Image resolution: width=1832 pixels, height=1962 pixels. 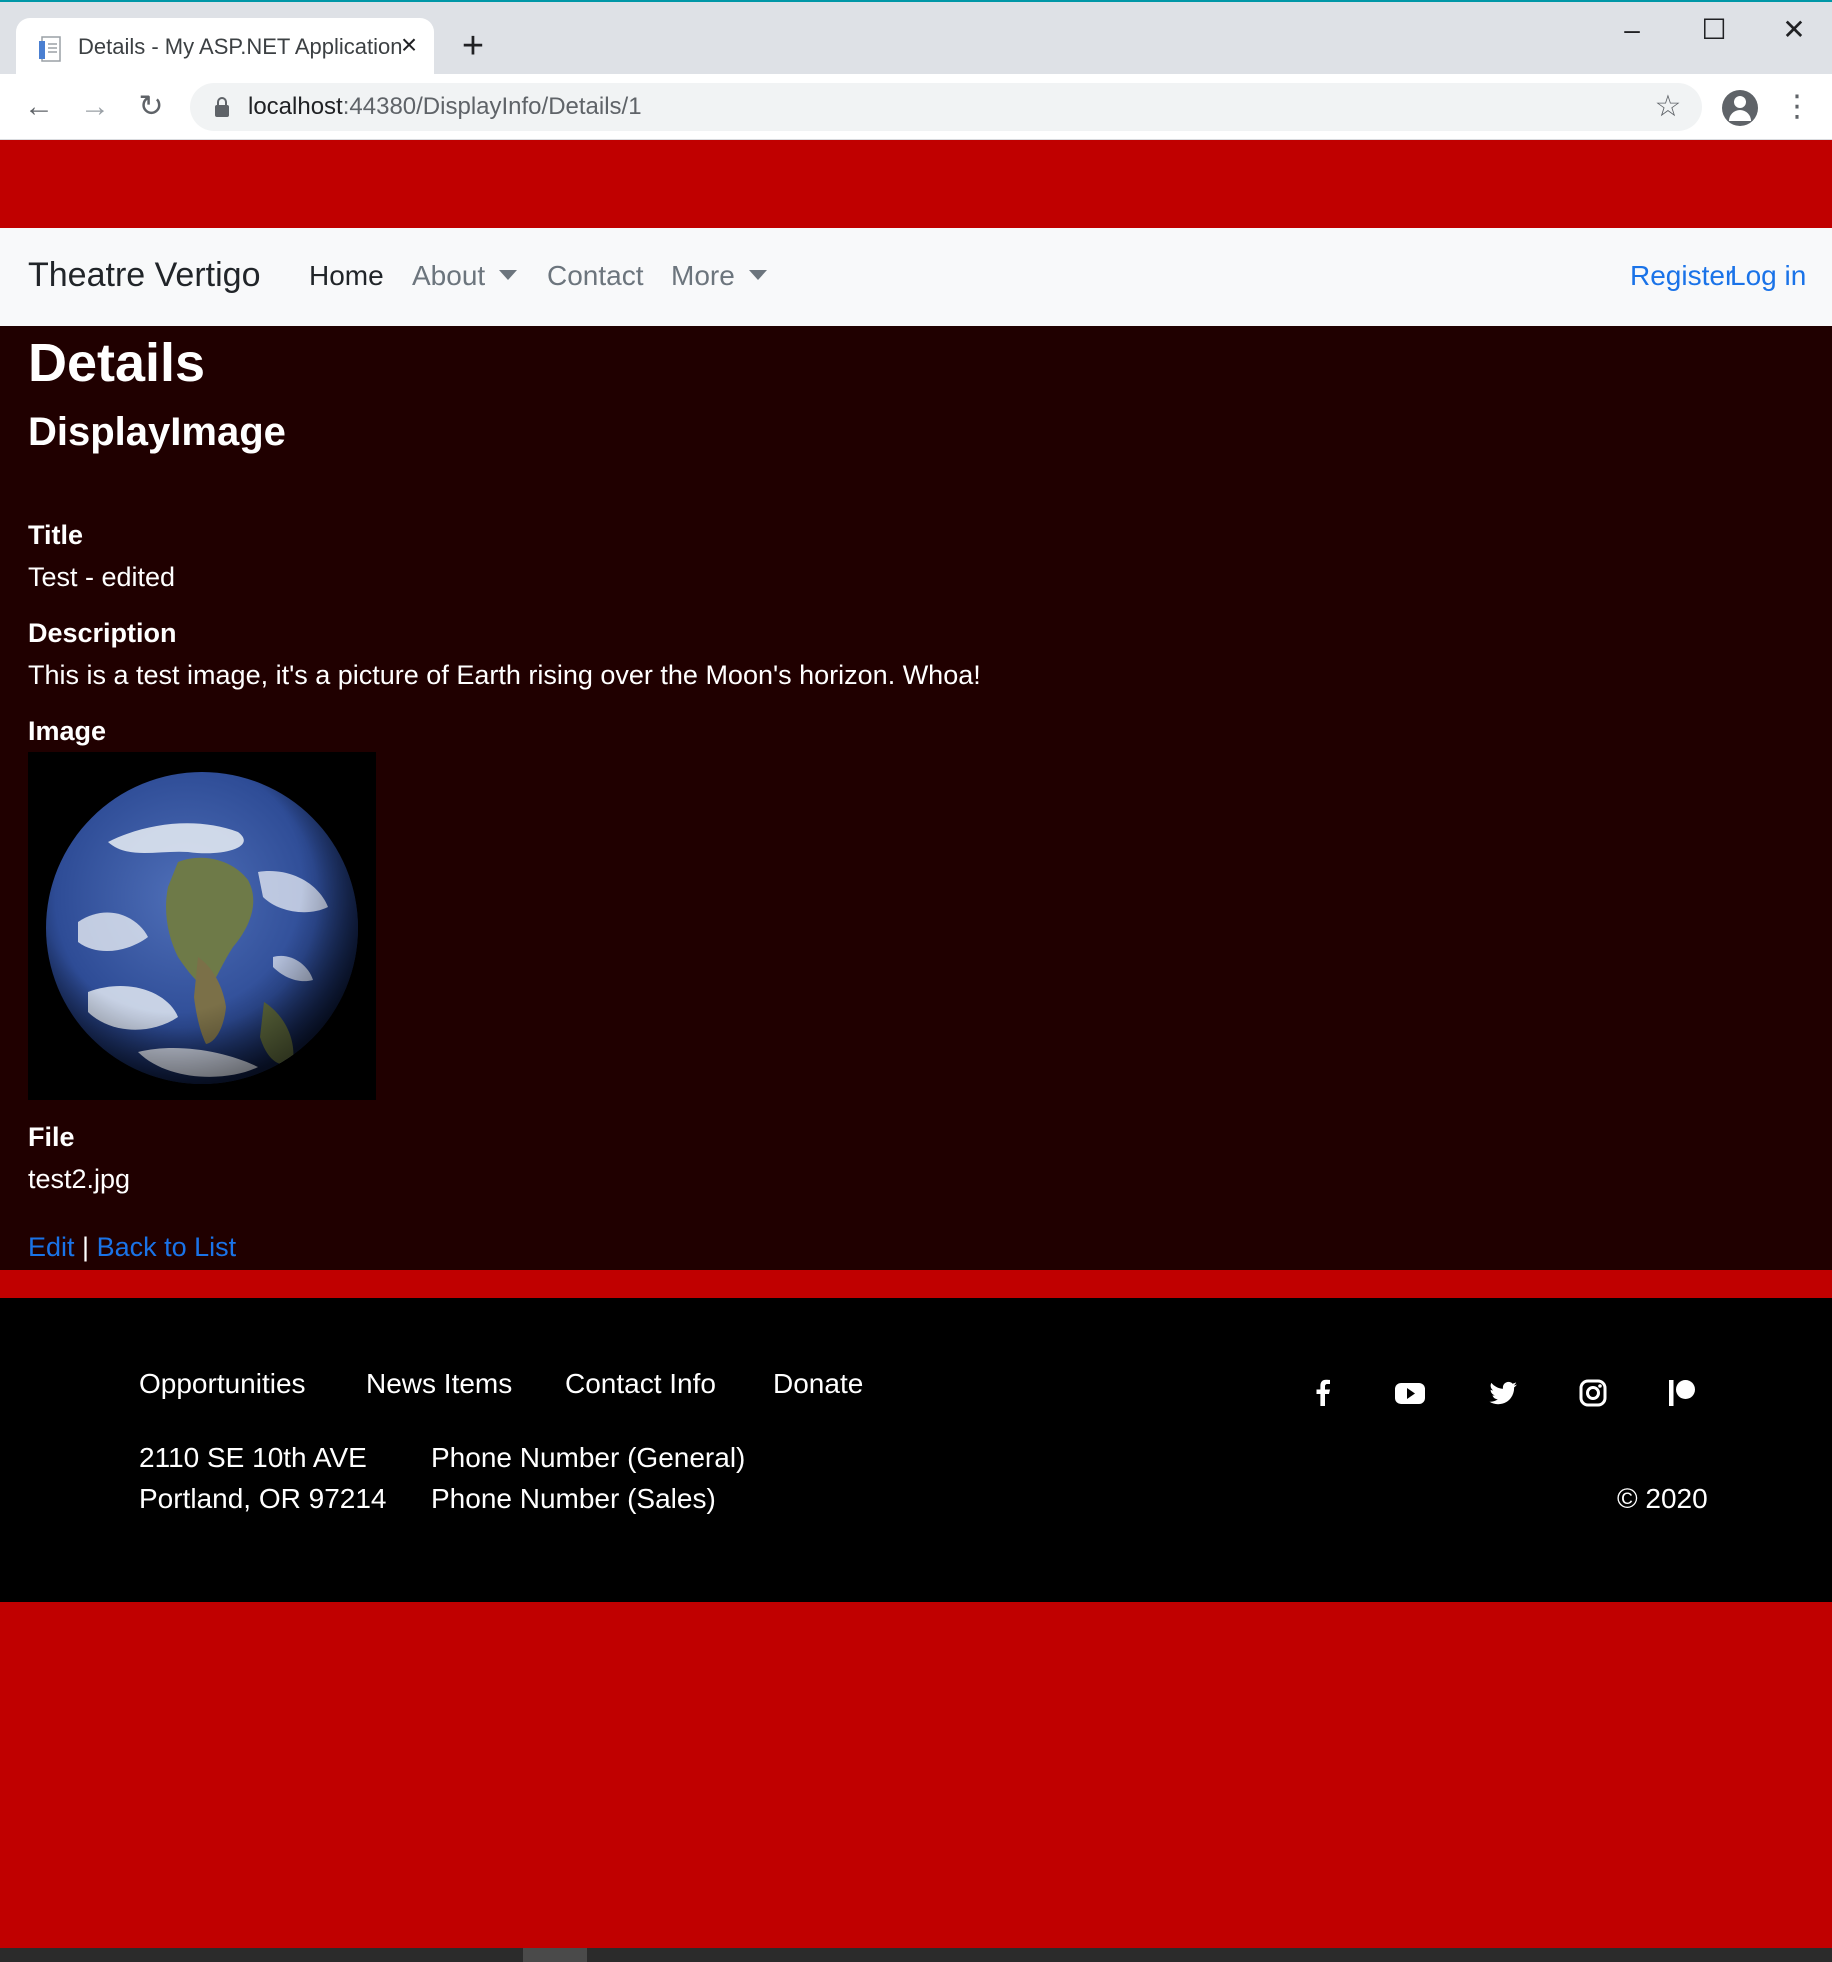 I want to click on copyright-text: © 2020, so click(x=1662, y=1498).